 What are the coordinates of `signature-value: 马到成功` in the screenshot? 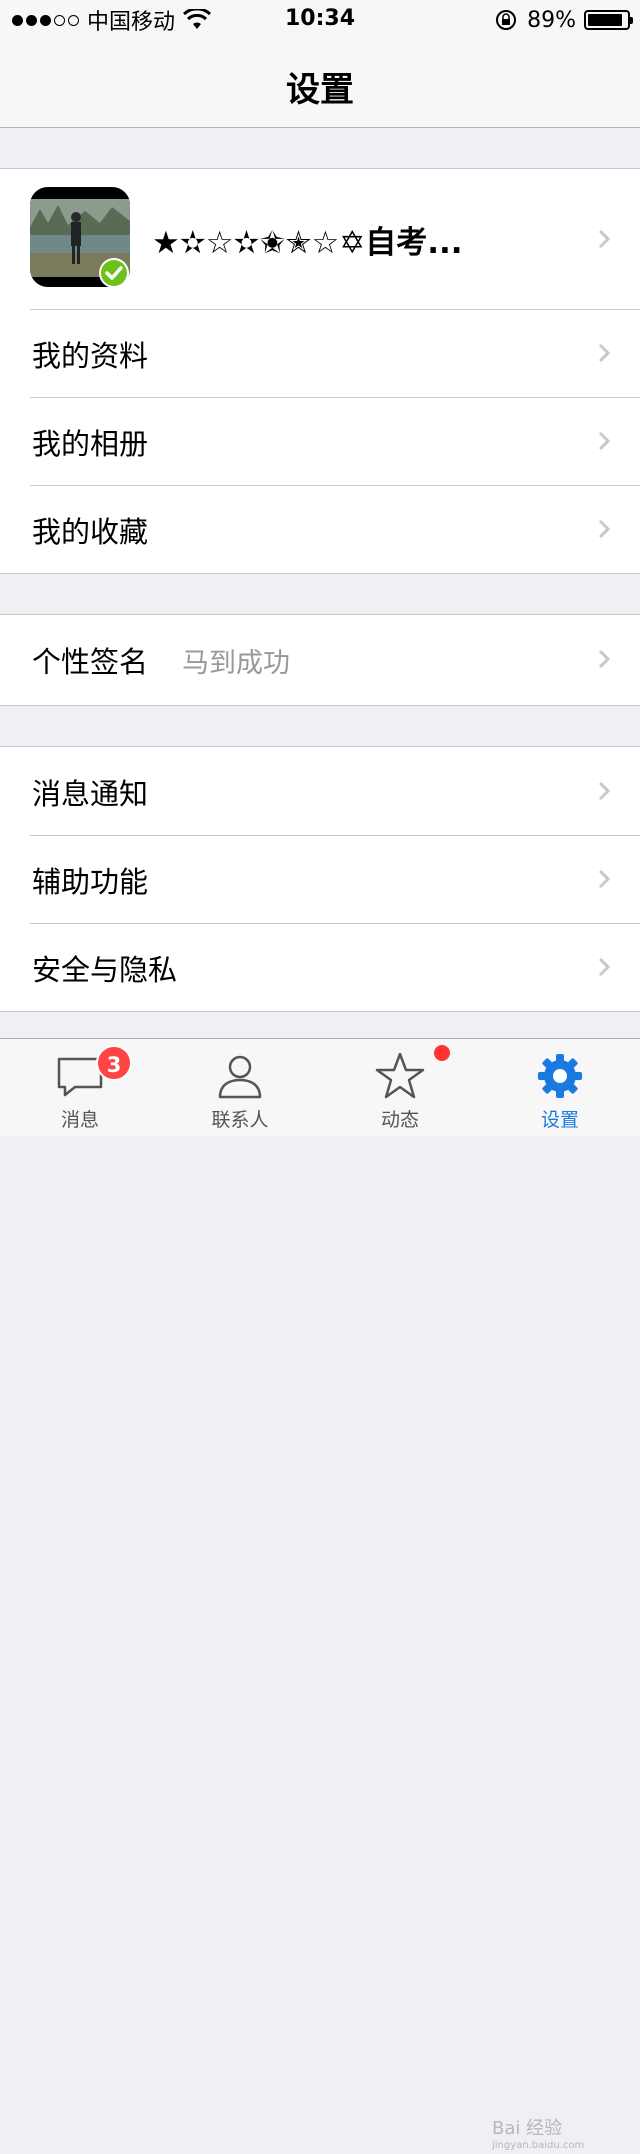 It's located at (236, 663).